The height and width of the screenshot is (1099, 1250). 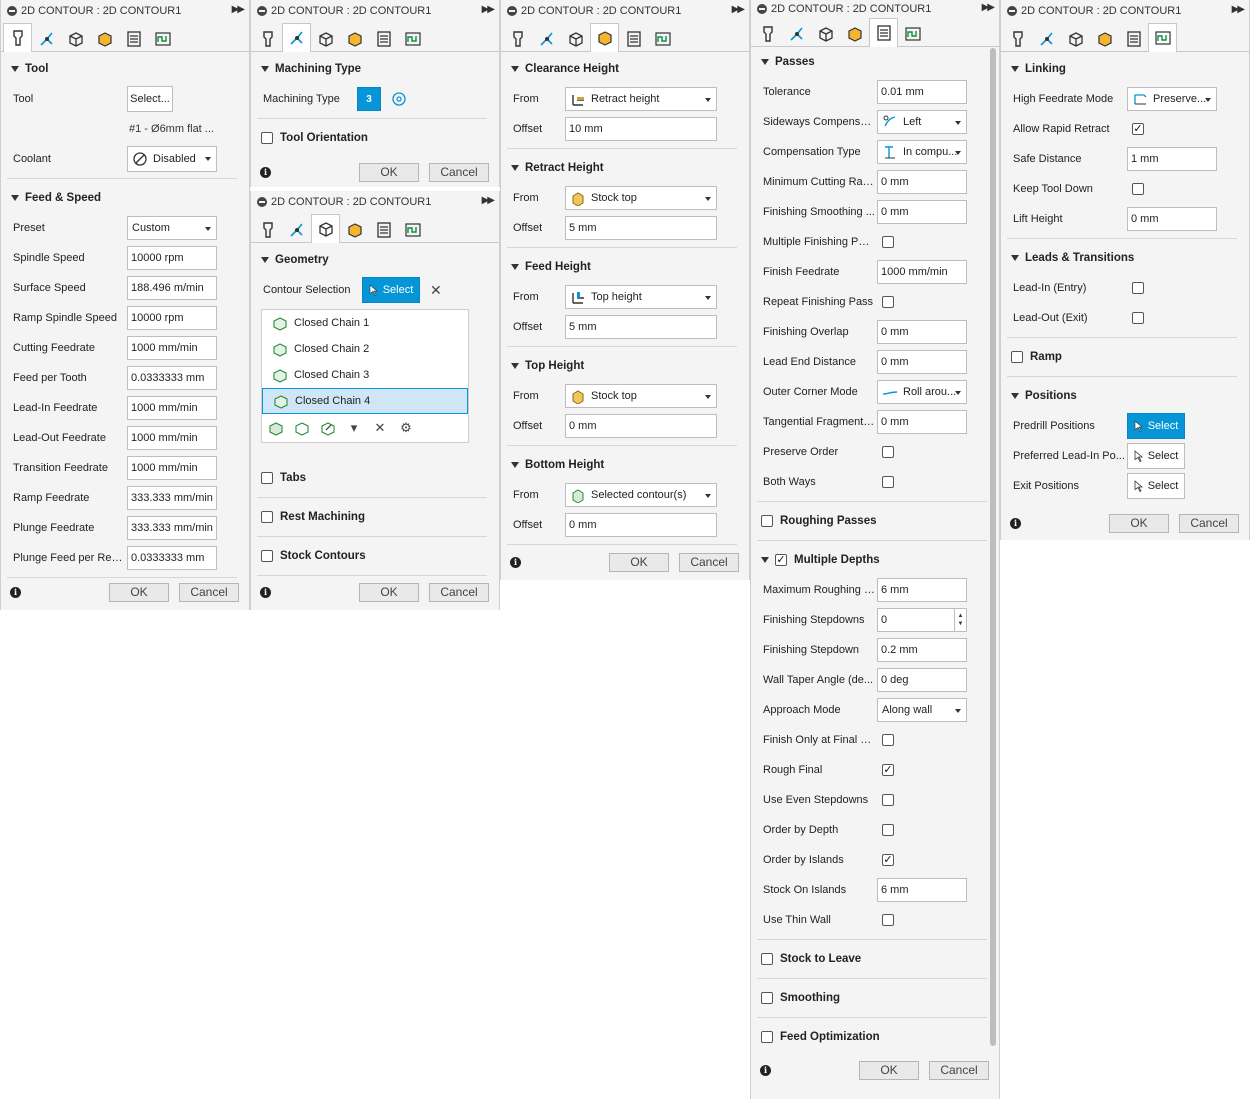 I want to click on tabs-section-header: Tabs, so click(x=375, y=478).